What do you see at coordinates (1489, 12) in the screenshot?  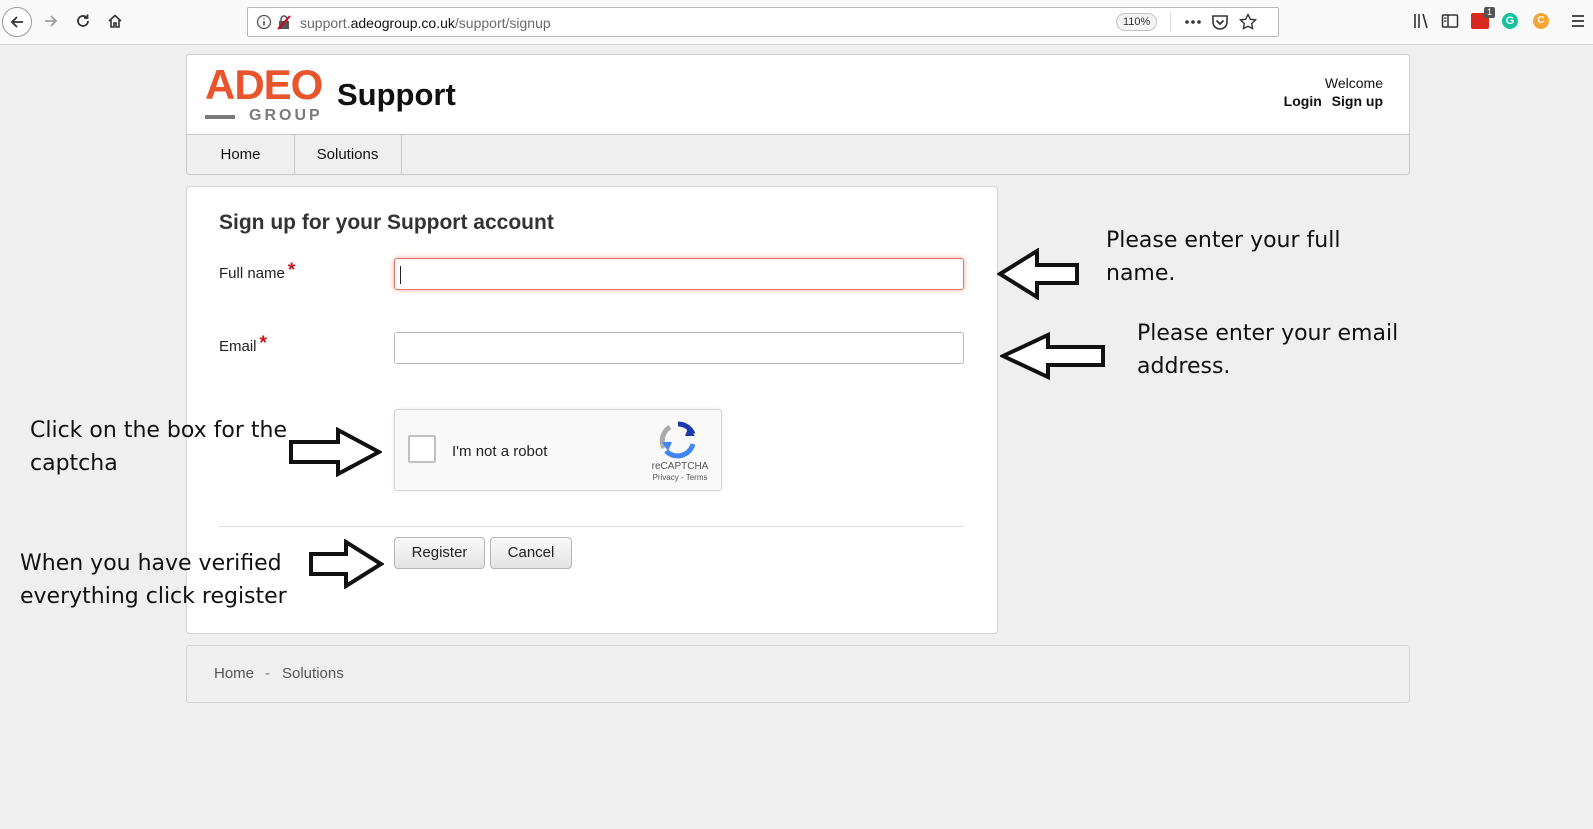 I see `extension-badge-count: 1` at bounding box center [1489, 12].